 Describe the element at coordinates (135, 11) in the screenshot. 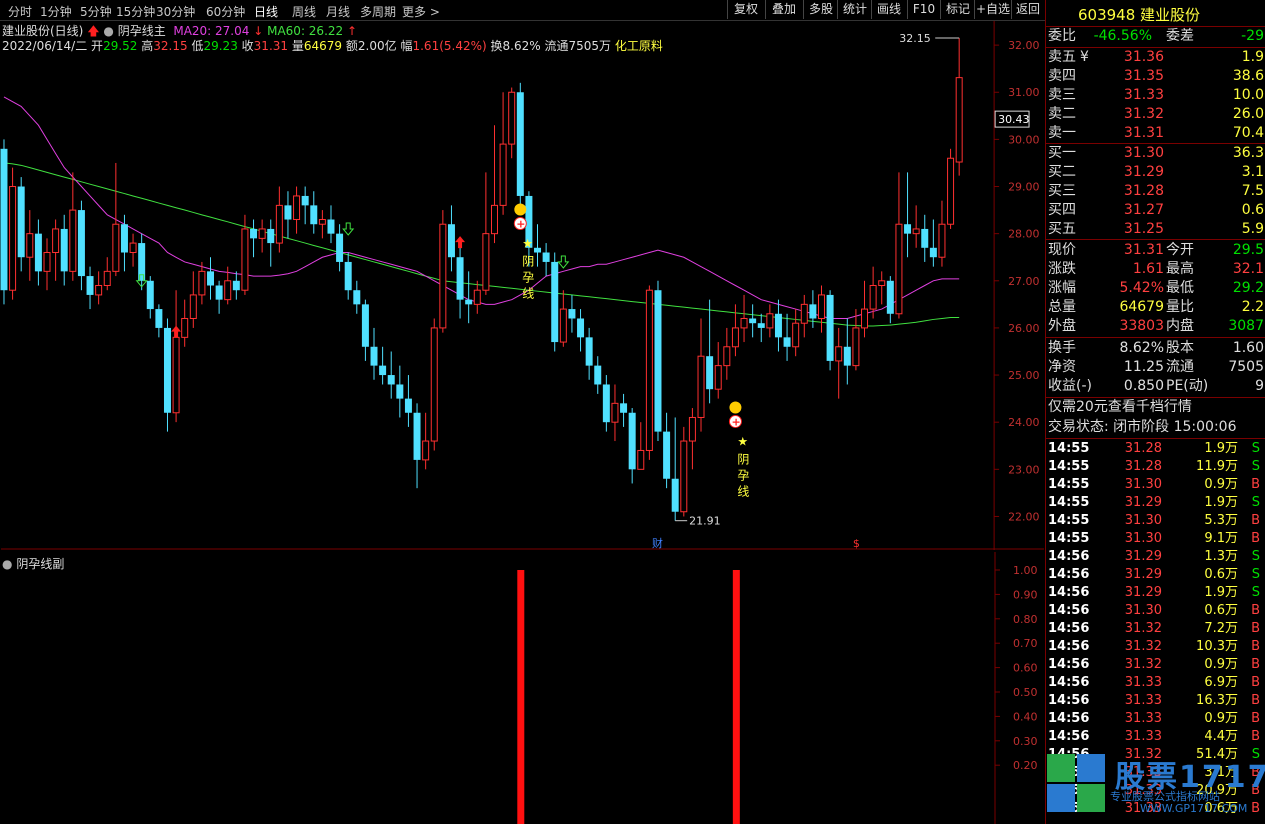

I see `period-tab-3: 15分钟` at that location.